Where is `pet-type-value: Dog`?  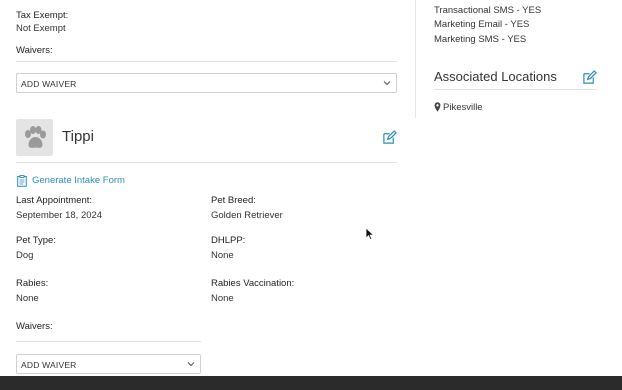 pet-type-value: Dog is located at coordinates (25, 255).